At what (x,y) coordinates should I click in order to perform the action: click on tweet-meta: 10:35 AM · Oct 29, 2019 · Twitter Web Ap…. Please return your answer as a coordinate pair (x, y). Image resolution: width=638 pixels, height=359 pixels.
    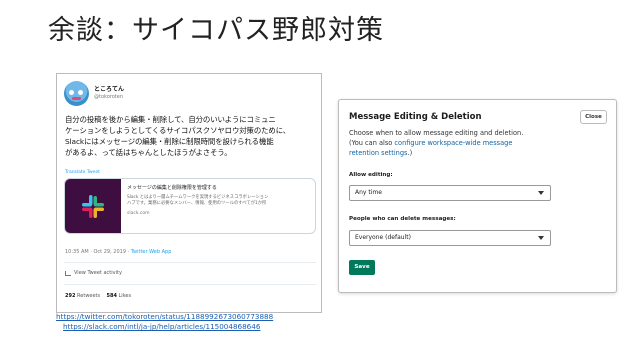
    Looking at the image, I should click on (118, 252).